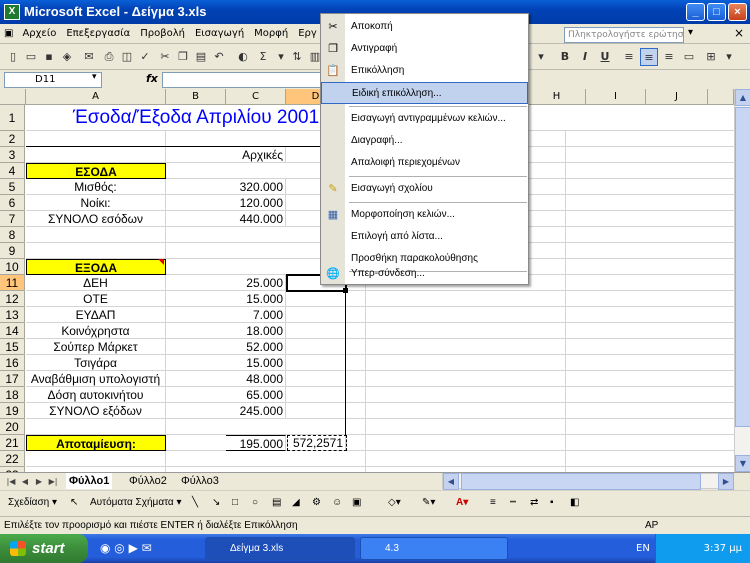  Describe the element at coordinates (462, 502) in the screenshot. I see `font-color-icon: A▾` at that location.